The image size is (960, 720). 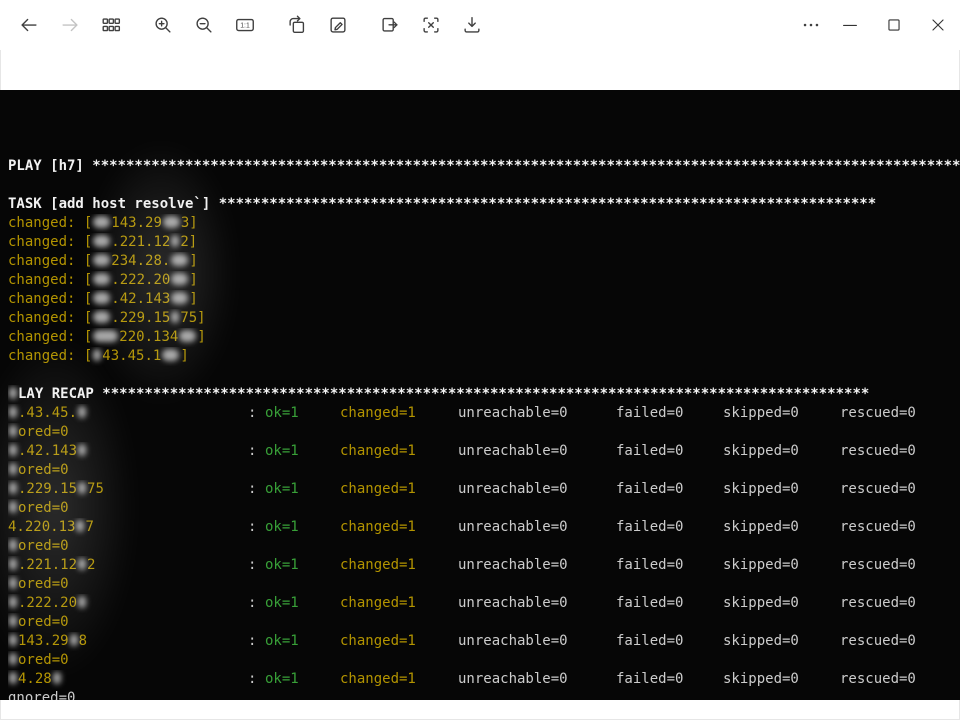 I want to click on window-controls, so click(x=877, y=25).